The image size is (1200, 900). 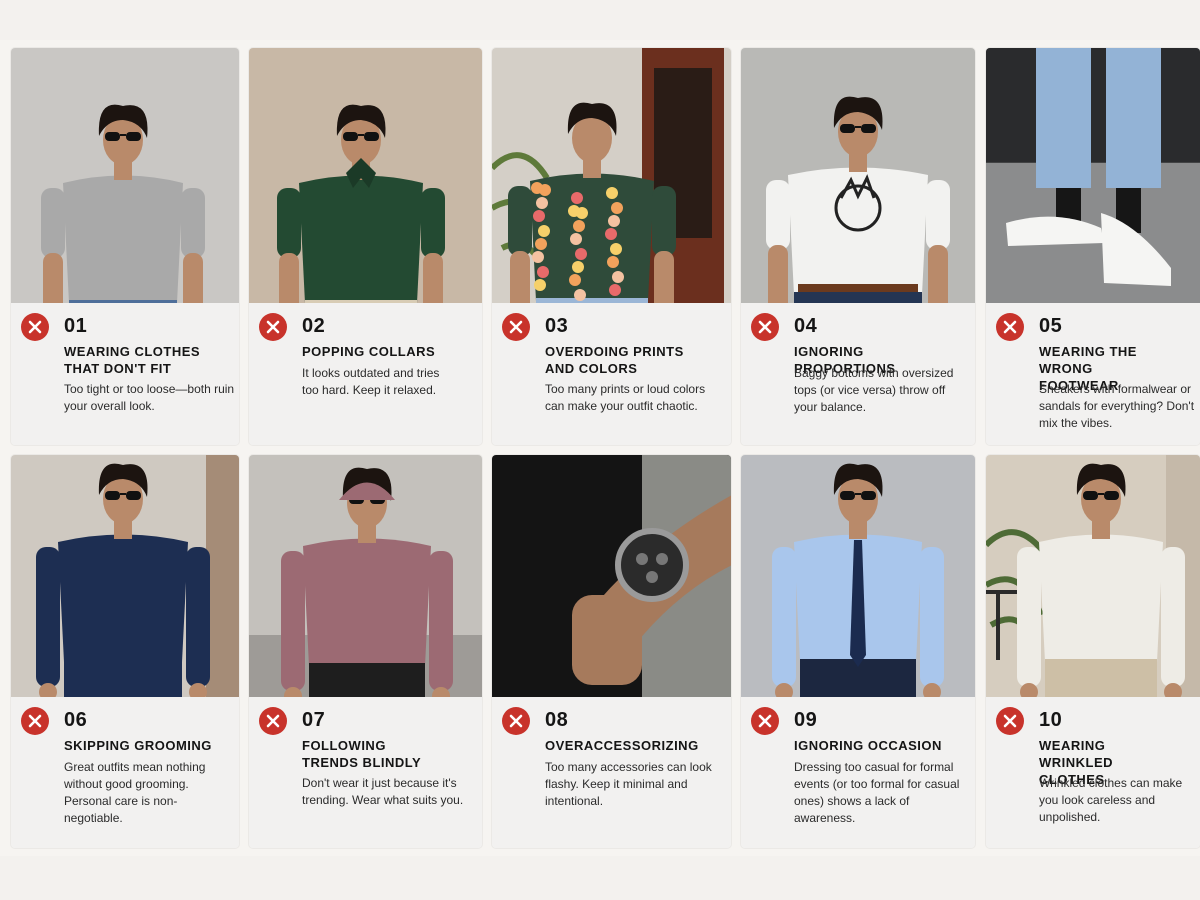 What do you see at coordinates (557, 720) in the screenshot?
I see `mistake-number: 08` at bounding box center [557, 720].